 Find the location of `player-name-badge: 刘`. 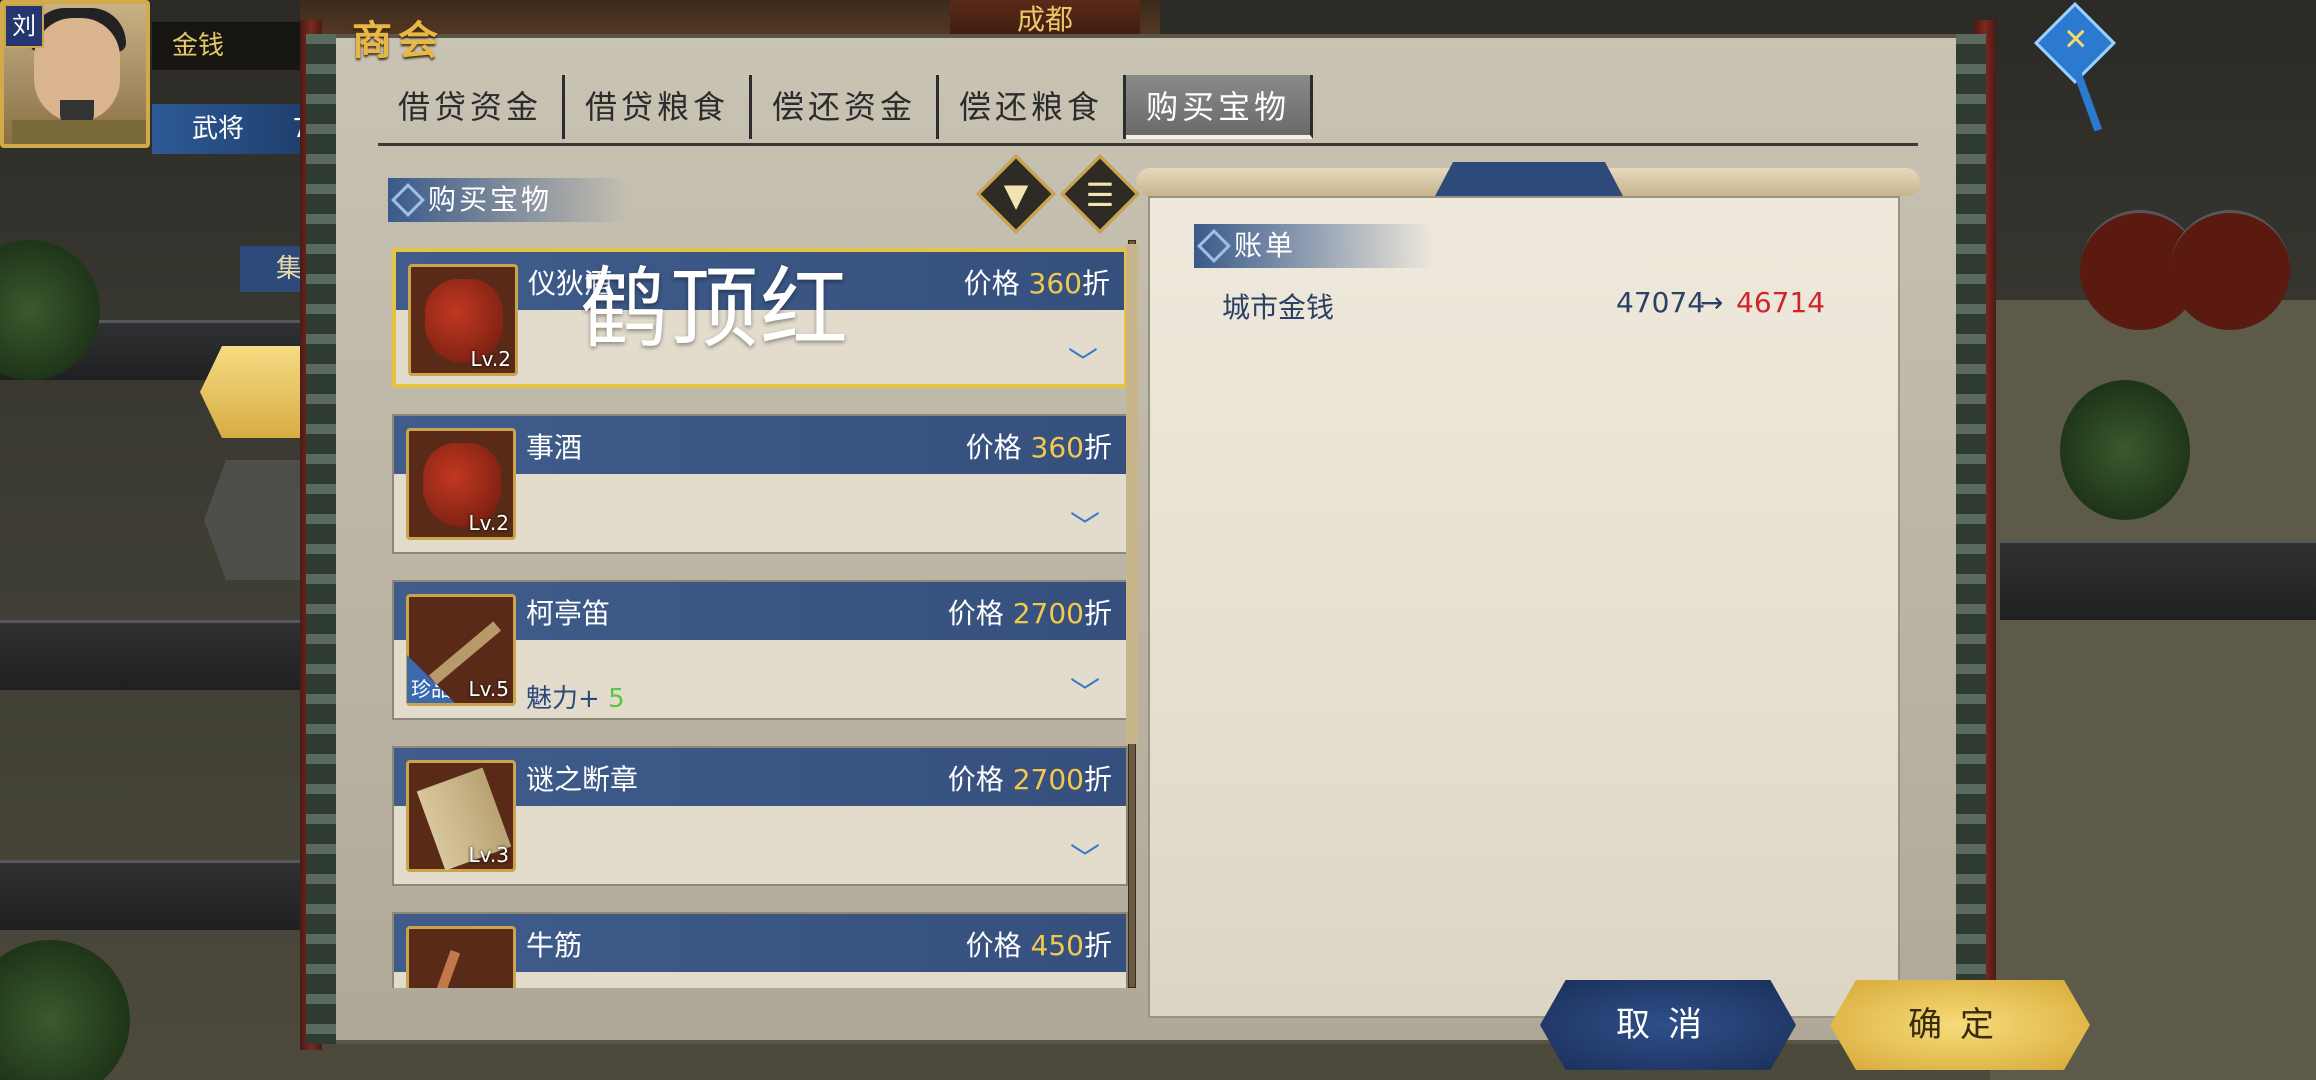

player-name-badge: 刘 is located at coordinates (24, 26).